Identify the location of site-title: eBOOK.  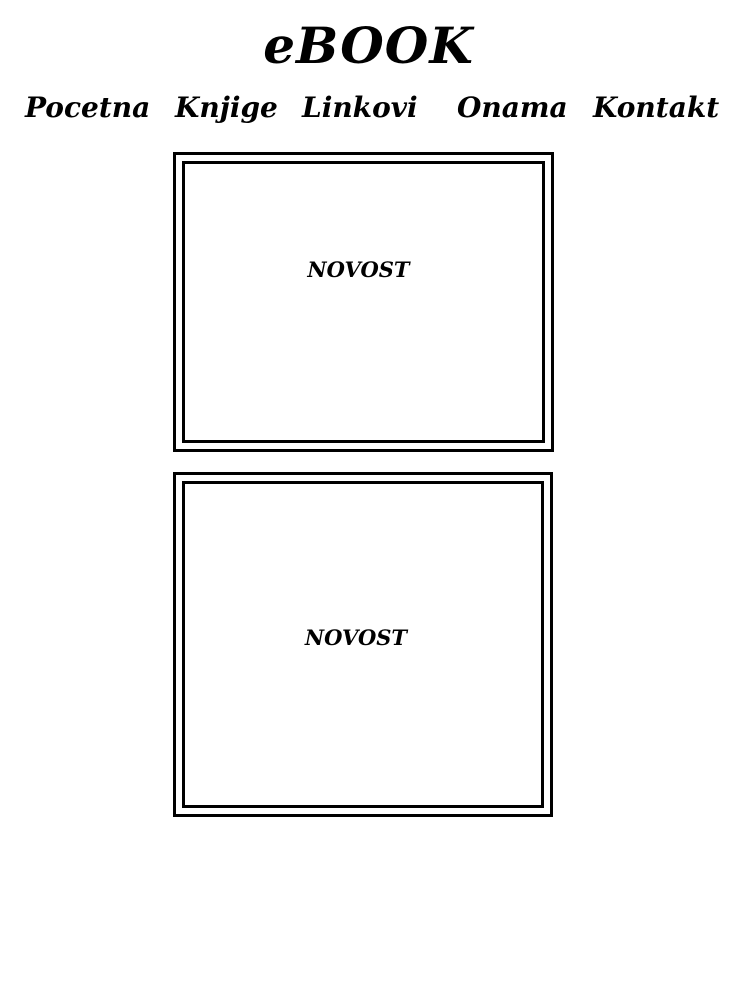
(368, 45).